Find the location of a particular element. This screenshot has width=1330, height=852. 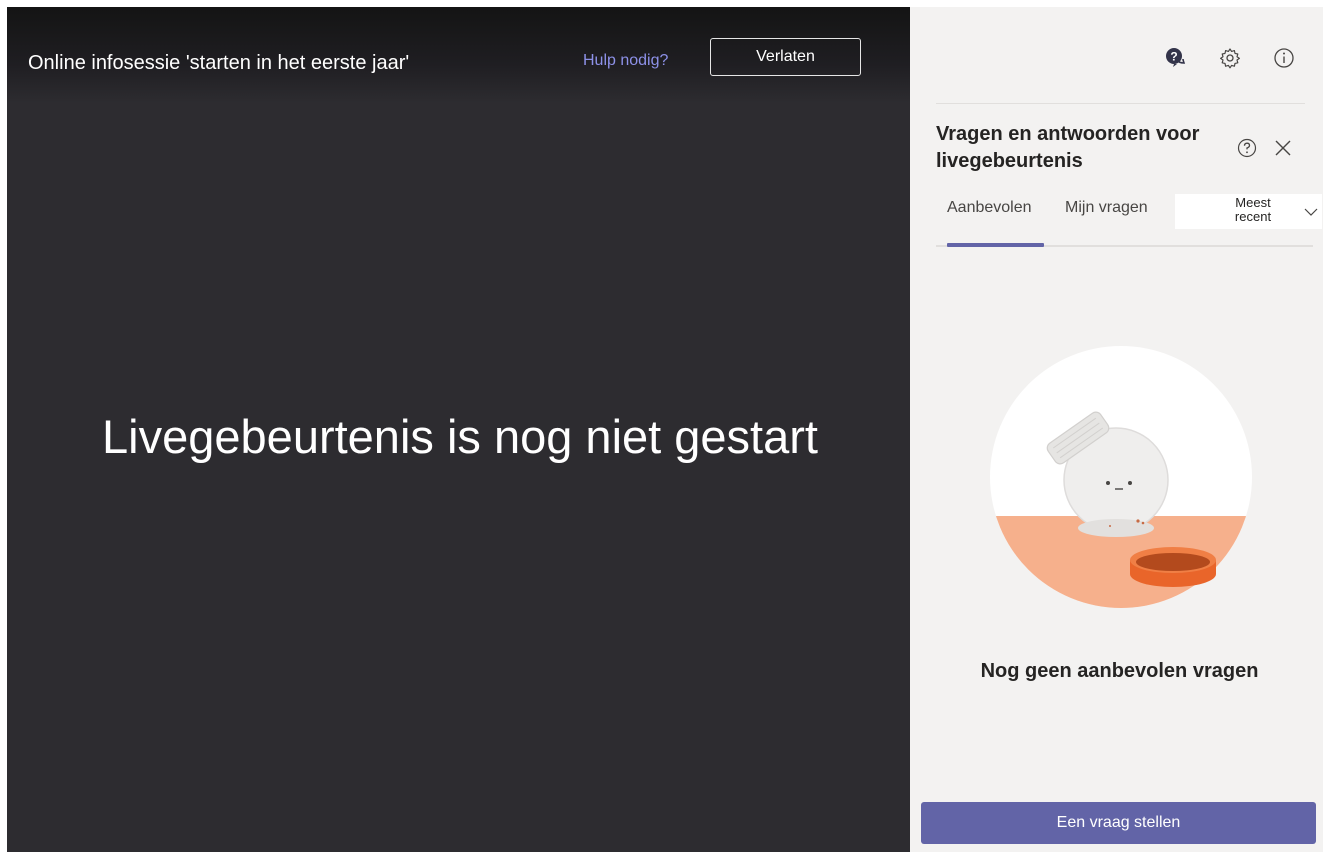

qa-chat-icon: ? is located at coordinates (1176, 58).